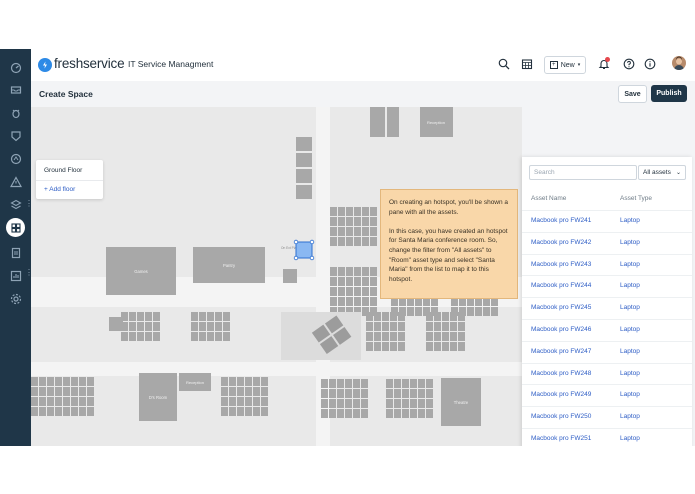 The image size is (695, 494). Describe the element at coordinates (15, 204) in the screenshot. I see `layers-icon` at that location.